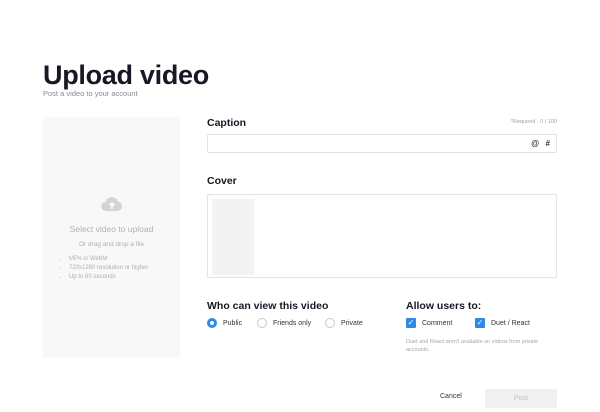 This screenshot has width=600, height=412. I want to click on cover-label: Cover, so click(222, 181).